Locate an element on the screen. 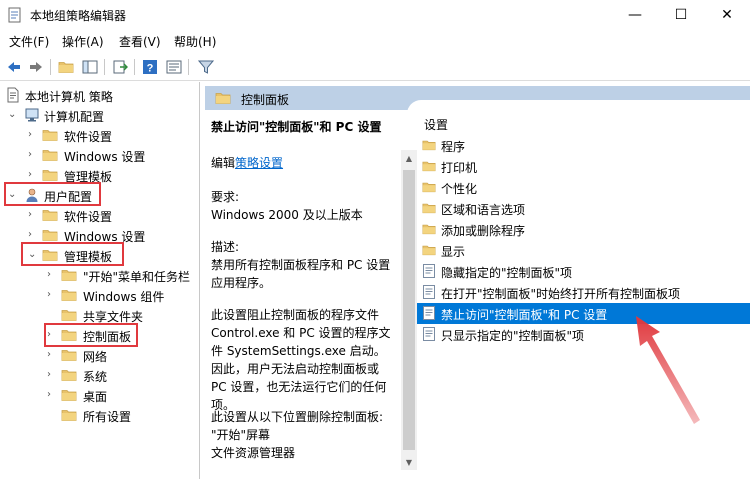 The width and height of the screenshot is (750, 479). list-item-label: 打印机 is located at coordinates (459, 168).